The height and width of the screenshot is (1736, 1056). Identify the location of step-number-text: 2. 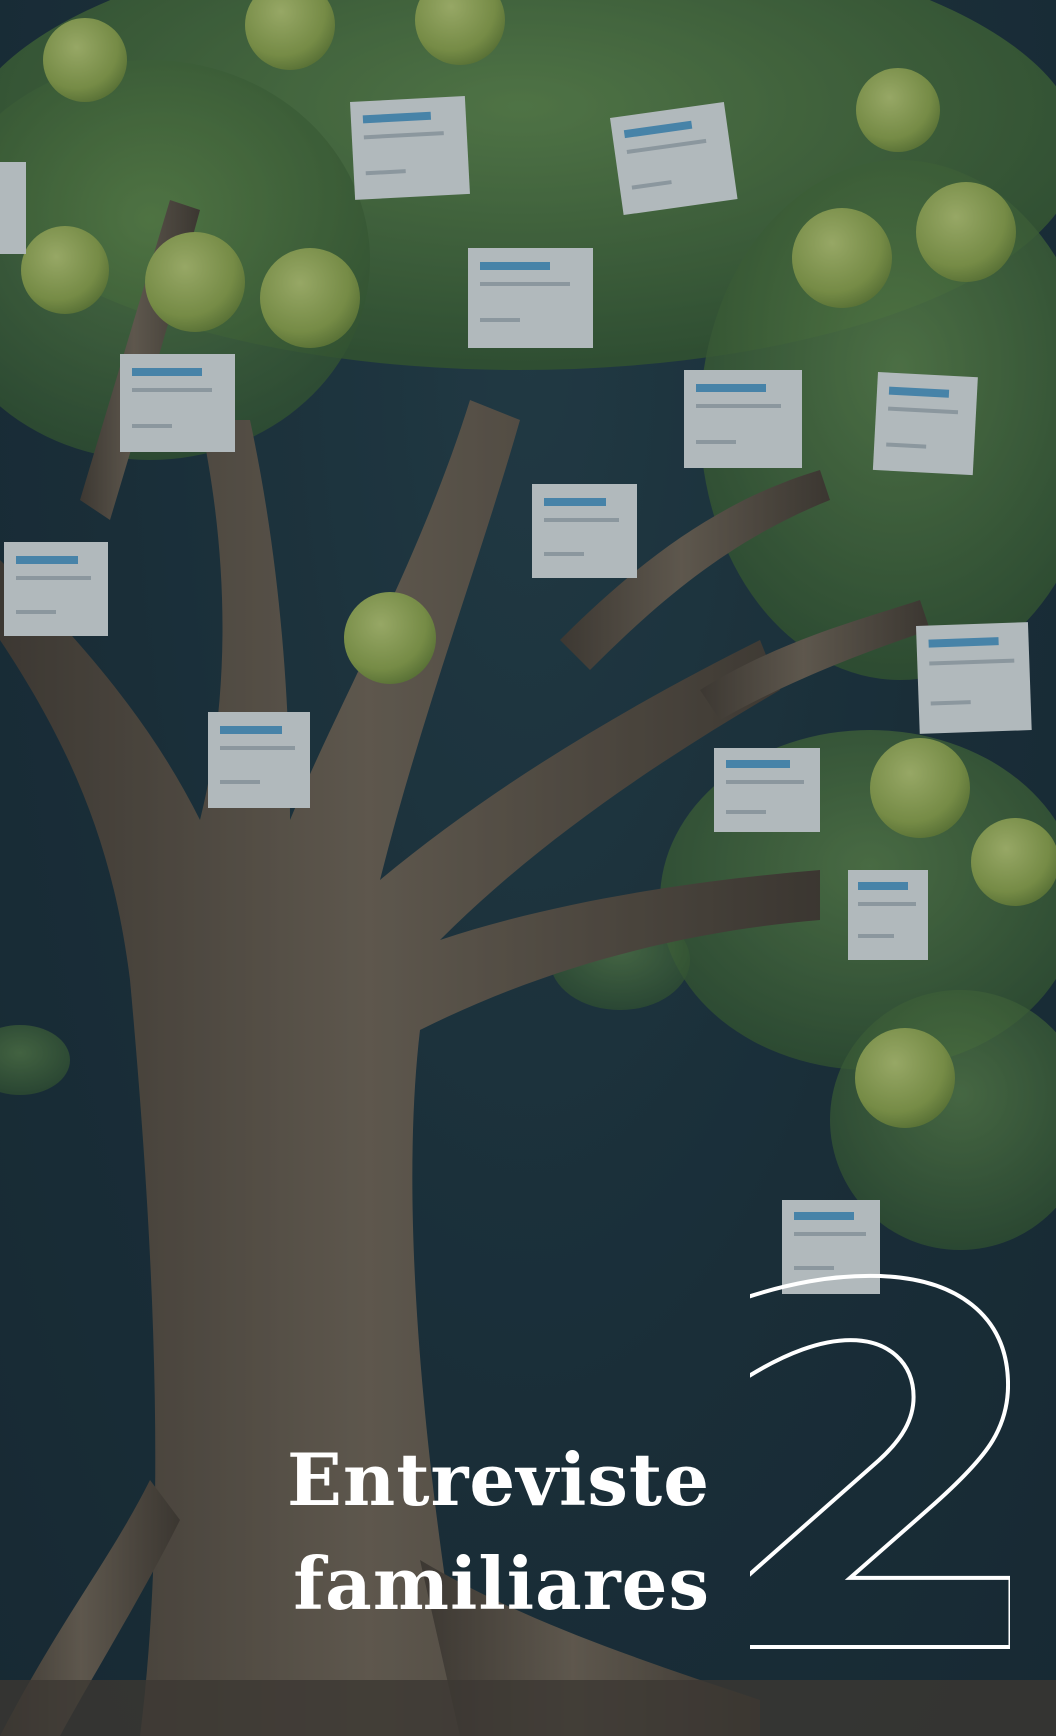
(880, 1465).